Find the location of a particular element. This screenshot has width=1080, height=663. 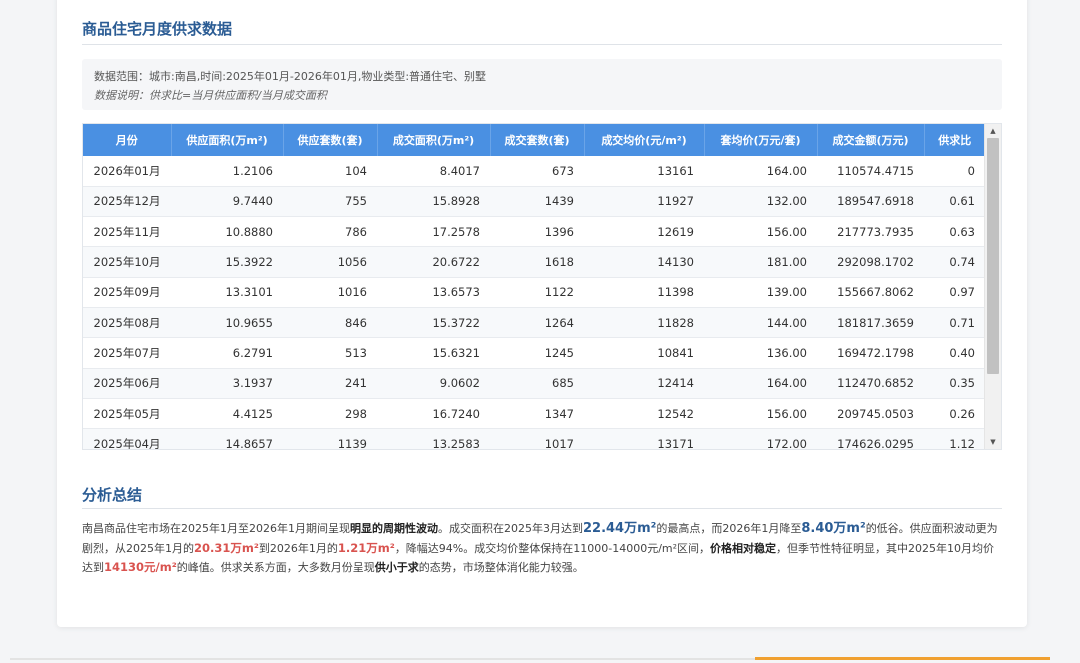

cell-month: 2025年08月 is located at coordinates (127, 323).